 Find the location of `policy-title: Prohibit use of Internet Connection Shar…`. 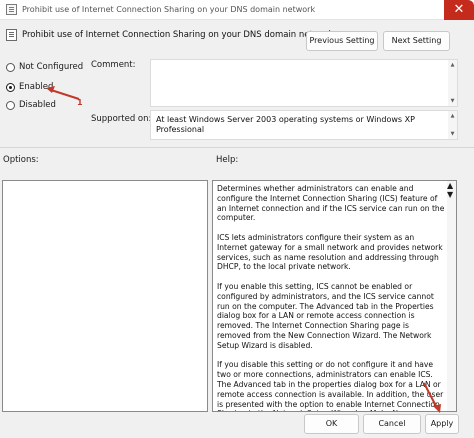

policy-title: Prohibit use of Internet Connection Shar… is located at coordinates (178, 35).